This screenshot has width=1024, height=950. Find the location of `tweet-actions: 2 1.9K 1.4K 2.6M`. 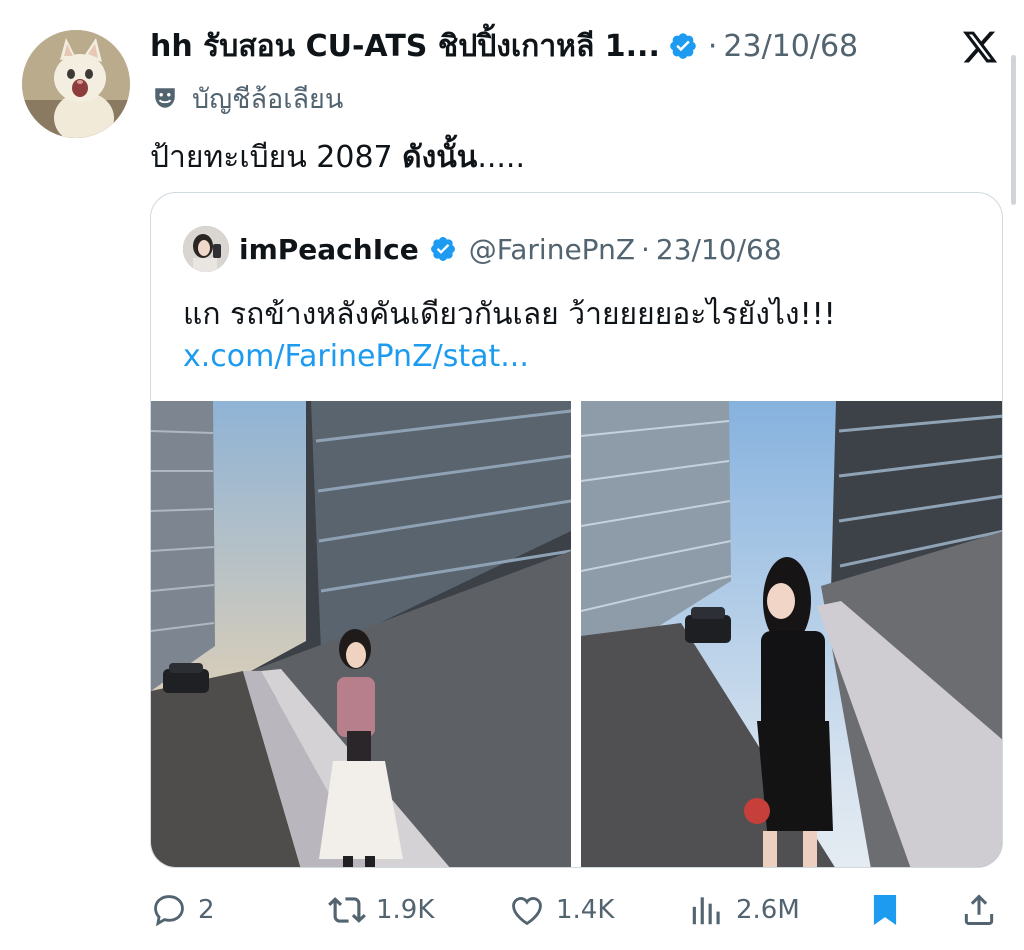

tweet-actions: 2 1.9K 1.4K 2.6M is located at coordinates (512, 910).